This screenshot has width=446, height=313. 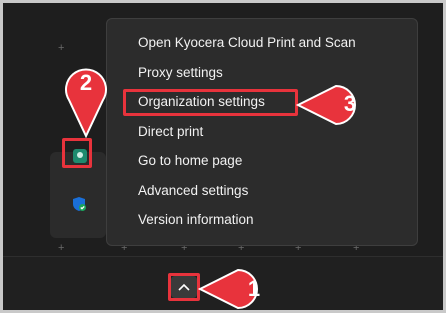 What do you see at coordinates (247, 43) in the screenshot?
I see `menu-item-open-kyocera: Open Kyocera Cloud Print and Scan` at bounding box center [247, 43].